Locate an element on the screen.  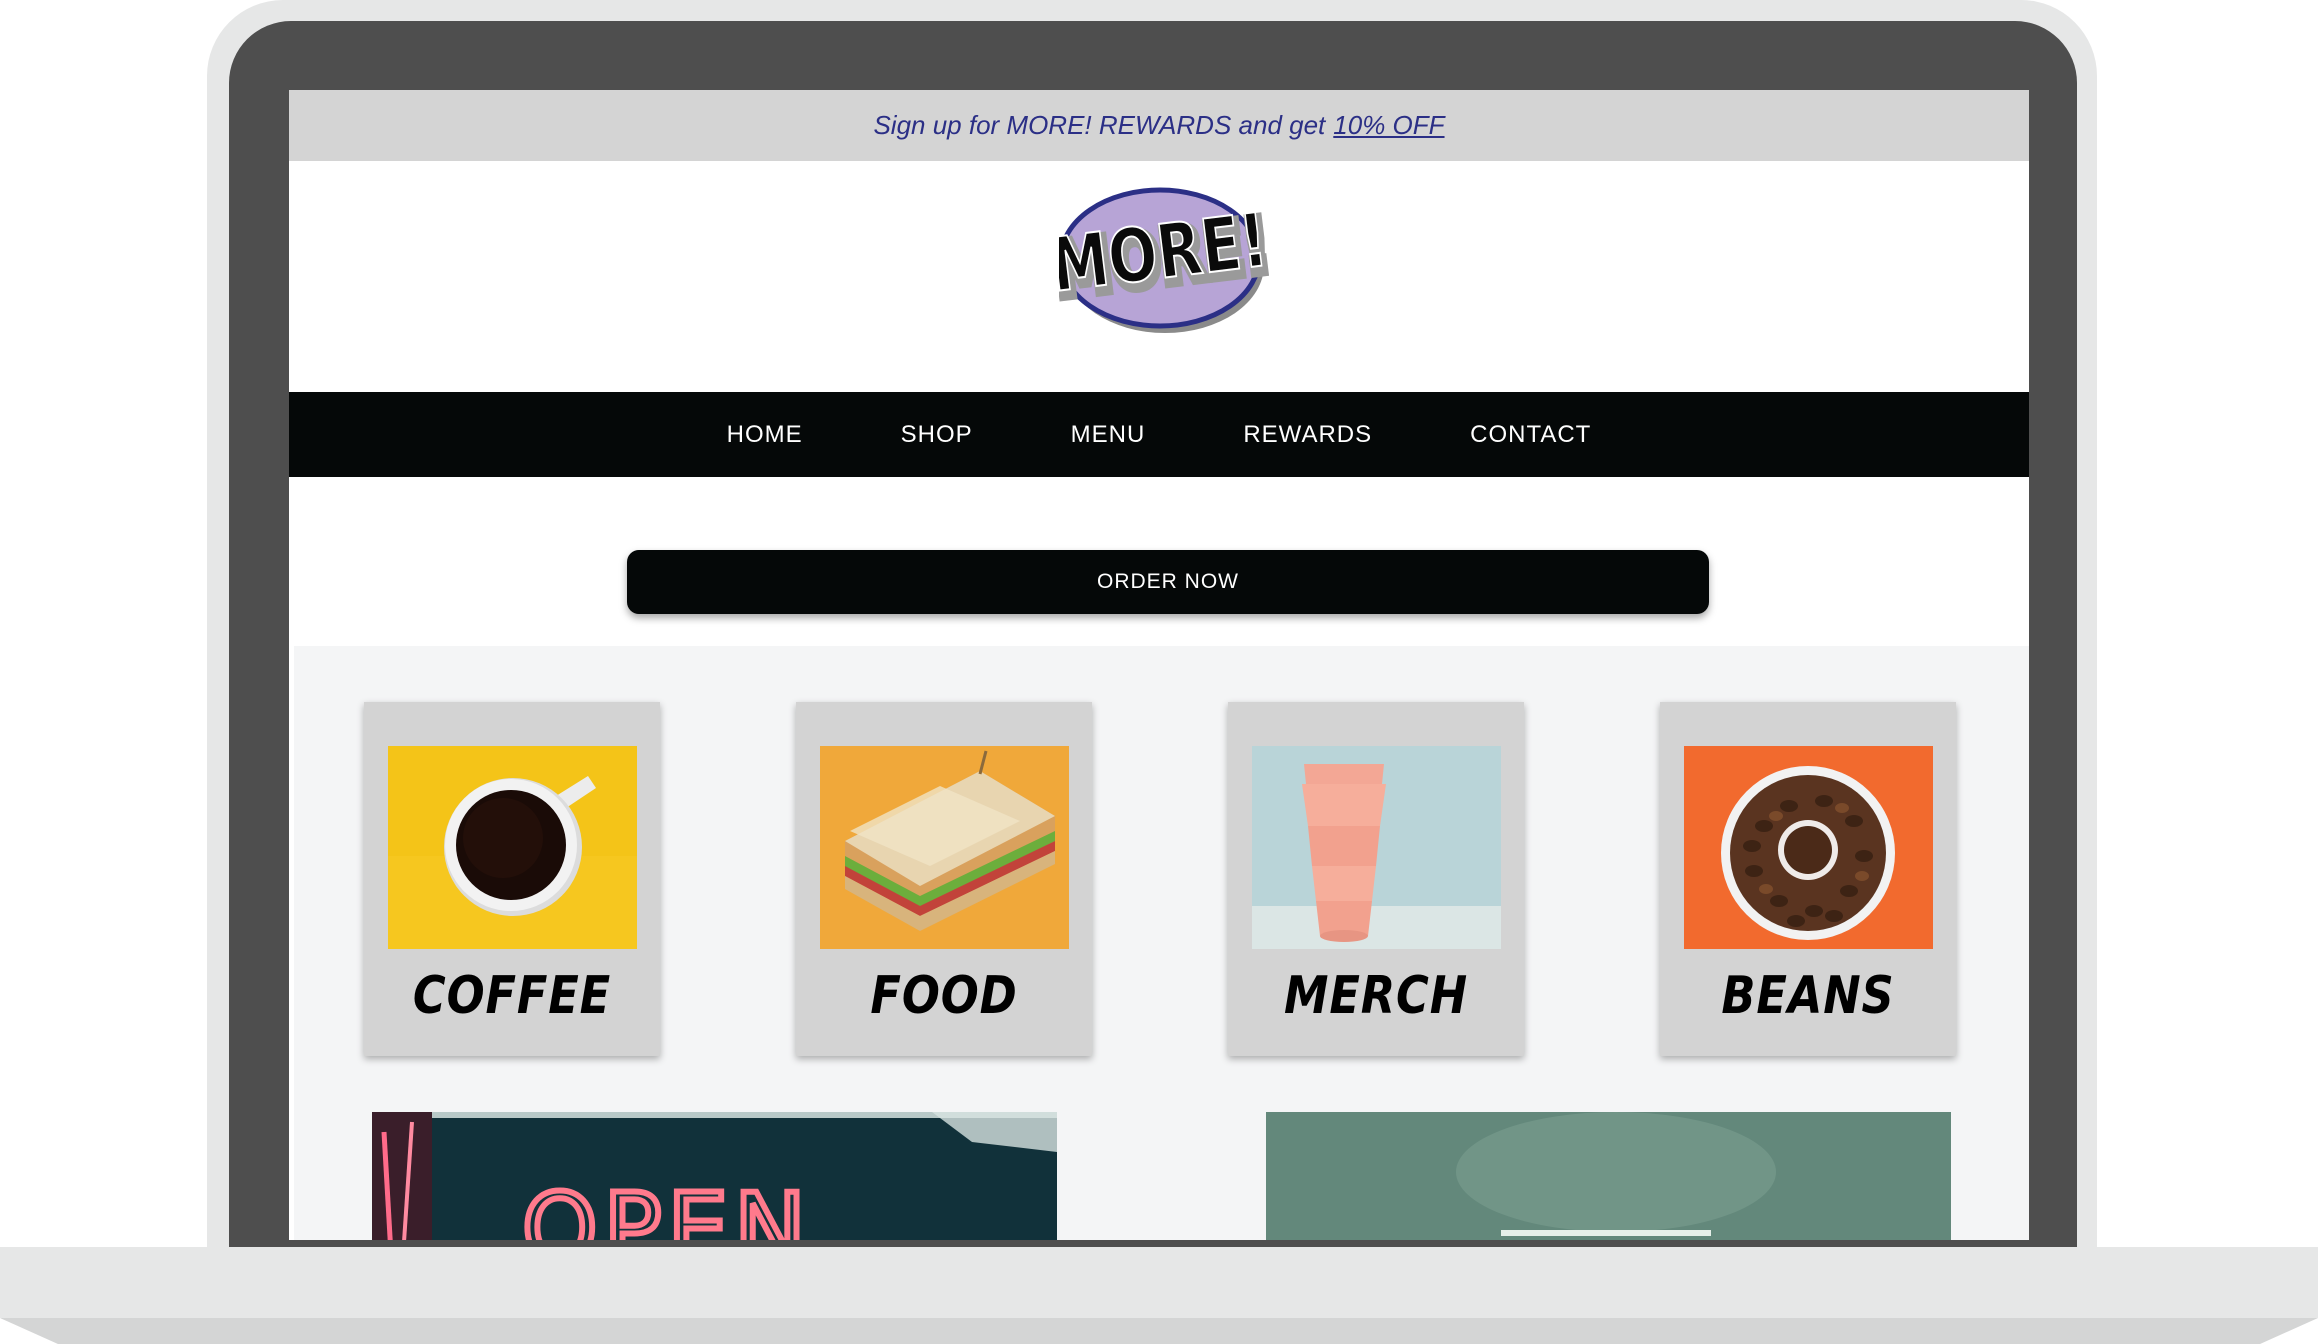
category-card-food: FOOD is located at coordinates (944, 879).